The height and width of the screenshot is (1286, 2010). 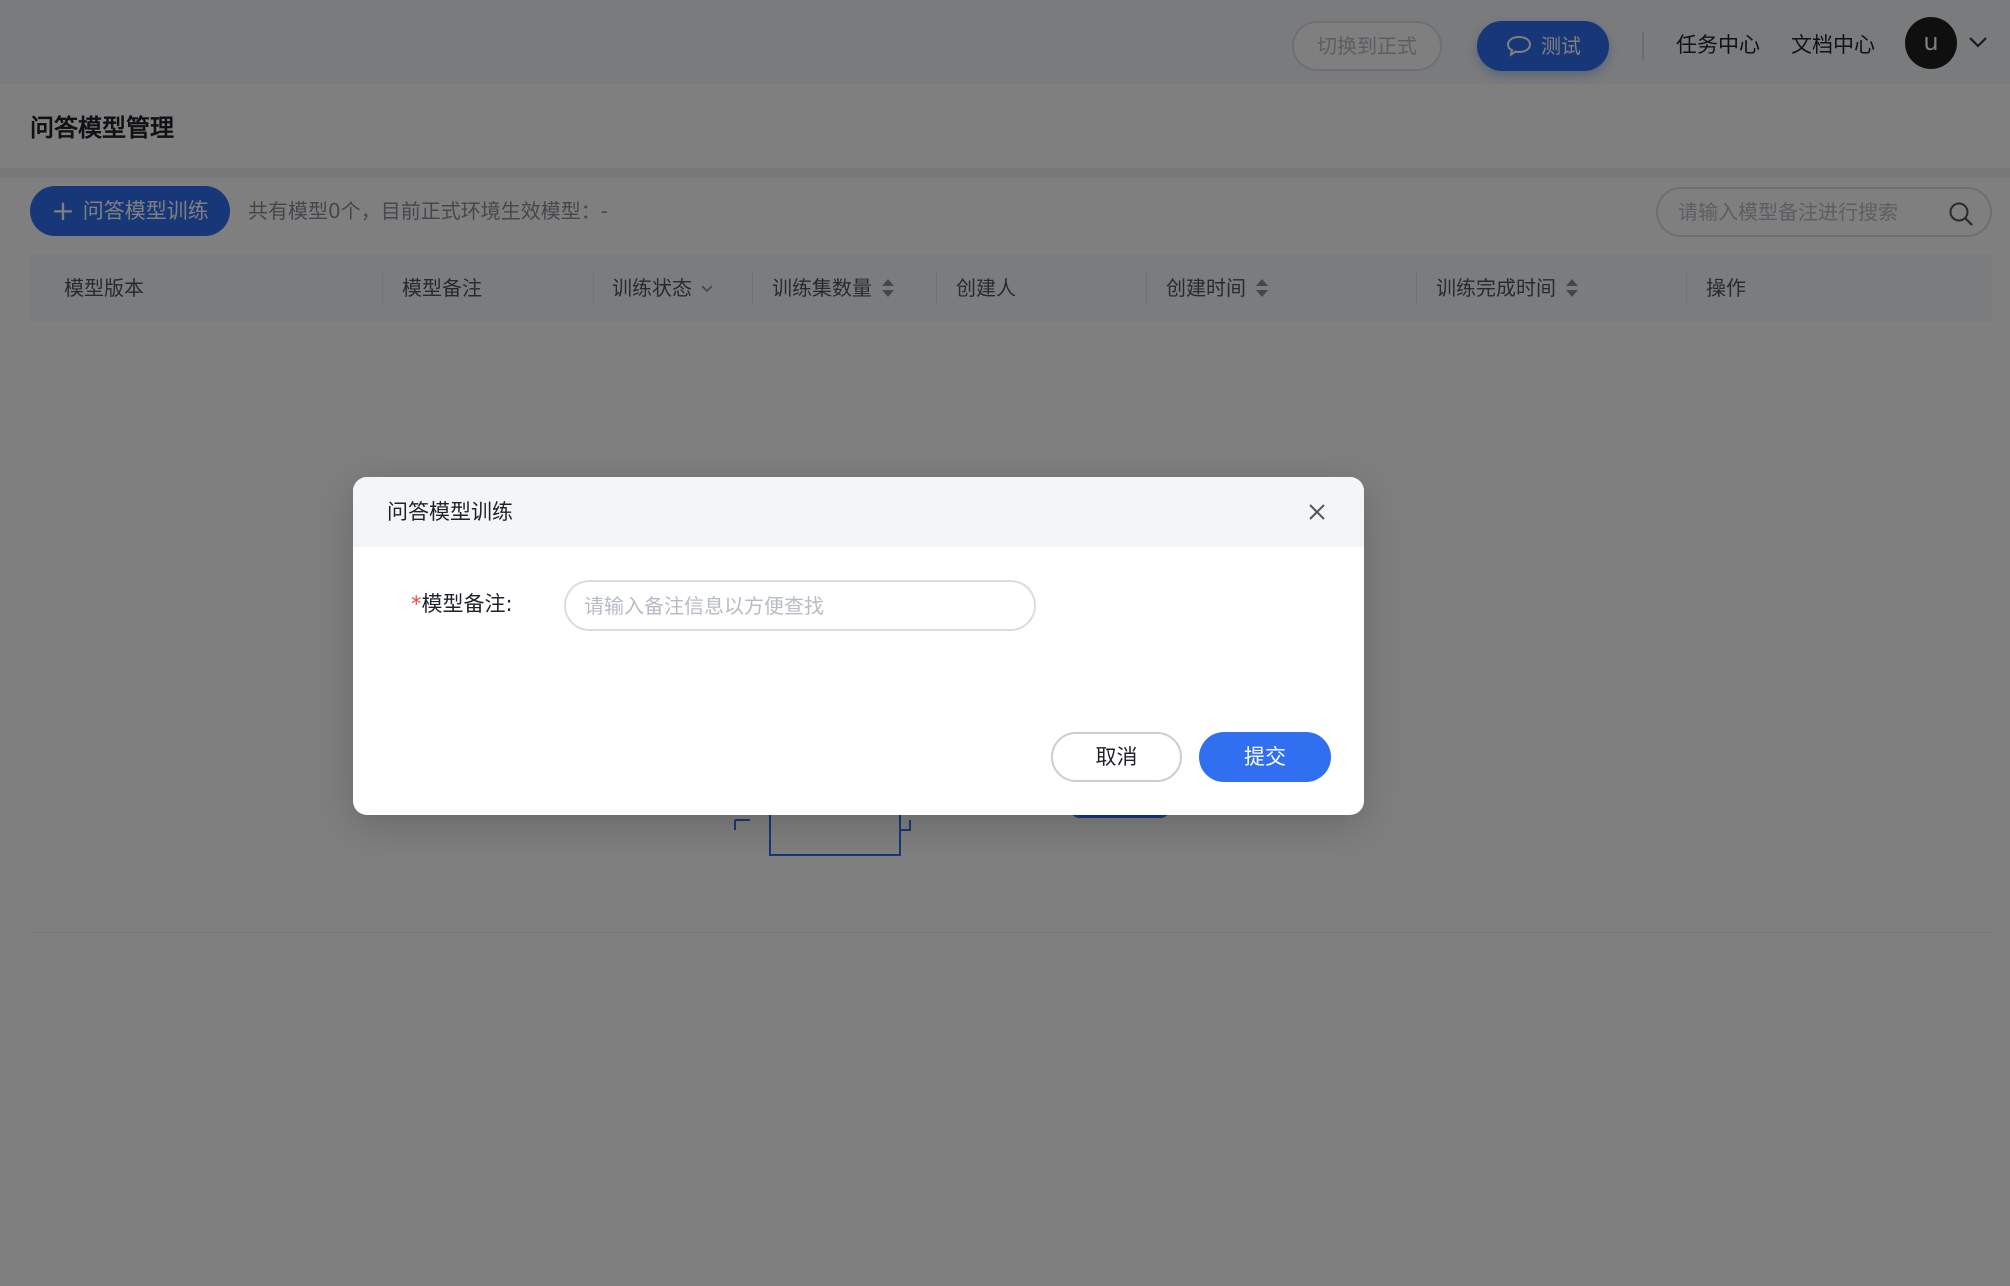 What do you see at coordinates (1265, 757) in the screenshot?
I see `submit-button: 提交` at bounding box center [1265, 757].